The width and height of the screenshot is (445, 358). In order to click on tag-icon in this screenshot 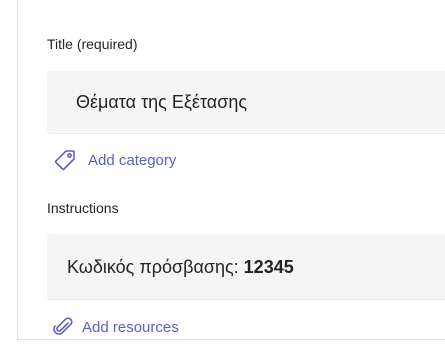, I will do `click(65, 160)`.